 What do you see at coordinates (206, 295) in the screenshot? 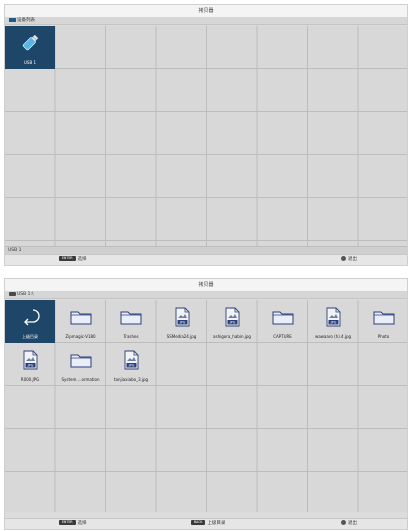
I see `breadcrumb: USB 1:\` at bounding box center [206, 295].